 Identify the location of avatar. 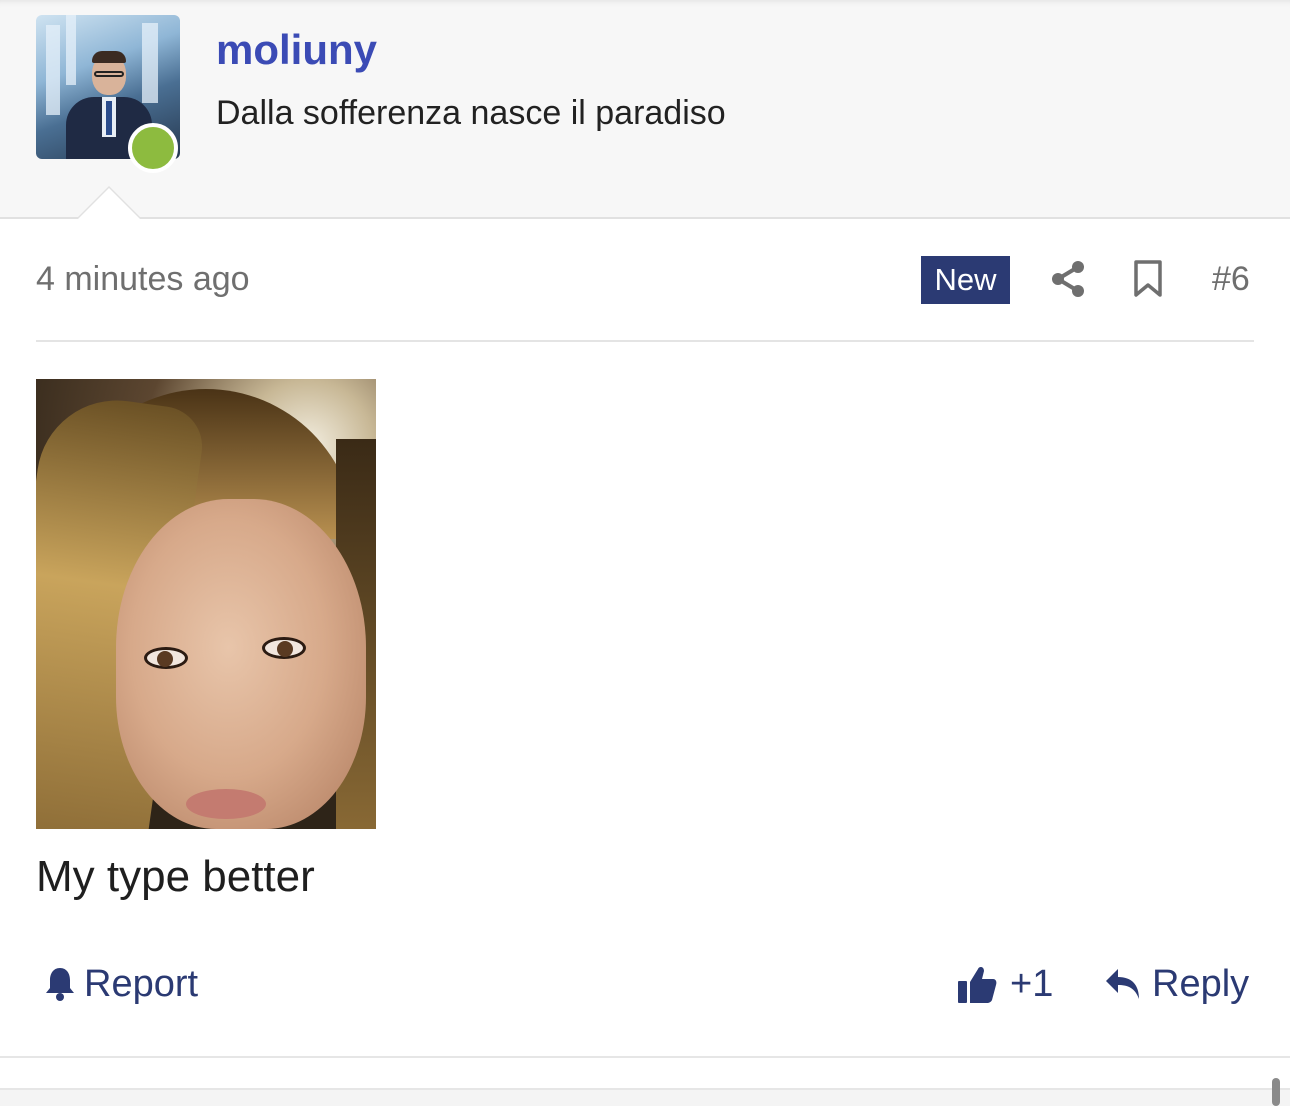
(108, 94).